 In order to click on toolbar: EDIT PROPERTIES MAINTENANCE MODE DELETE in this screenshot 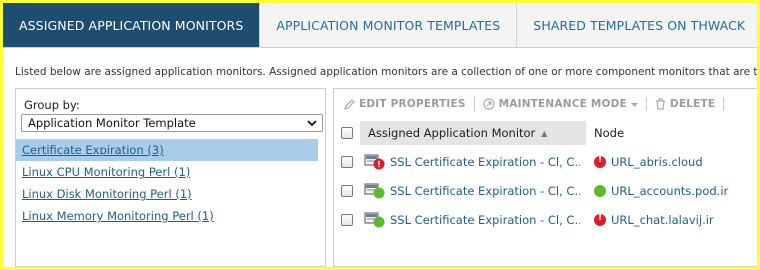, I will do `click(545, 104)`.